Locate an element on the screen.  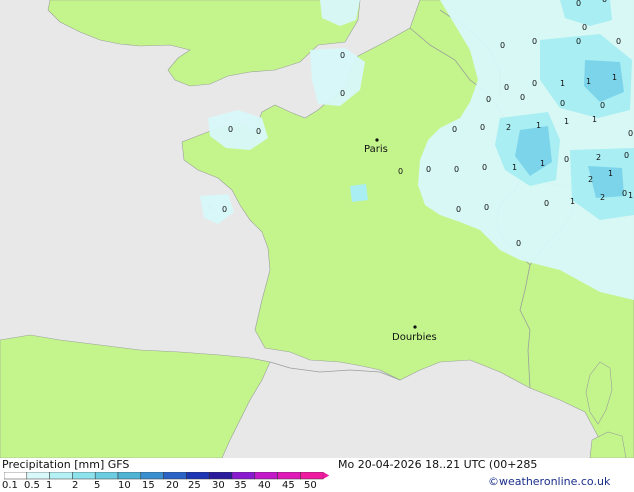
legend-label: 1 is located at coordinates (49, 485).